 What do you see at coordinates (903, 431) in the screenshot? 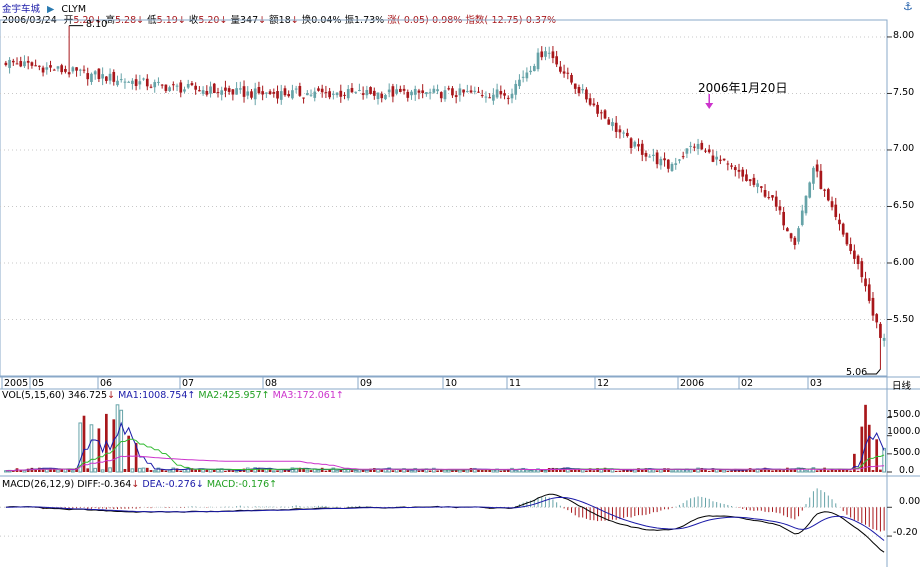
I see `vol-tick-1000: 1000.0` at bounding box center [903, 431].